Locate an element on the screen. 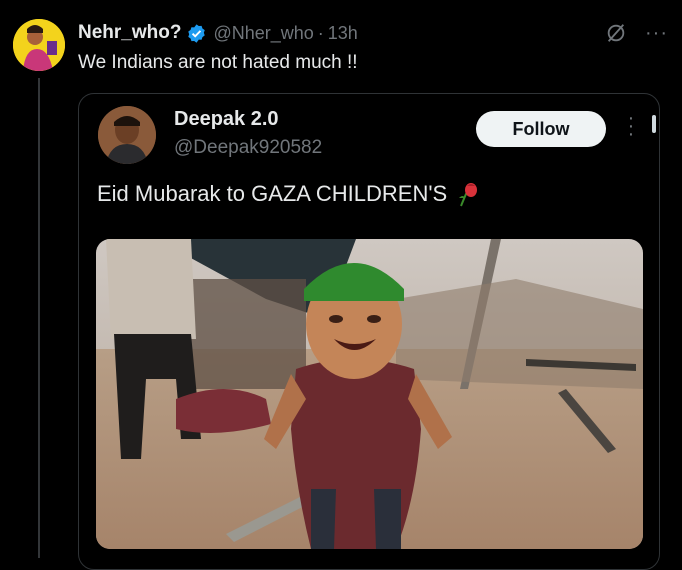 The width and height of the screenshot is (682, 570). author-name: Nehr_who? is located at coordinates (129, 33).